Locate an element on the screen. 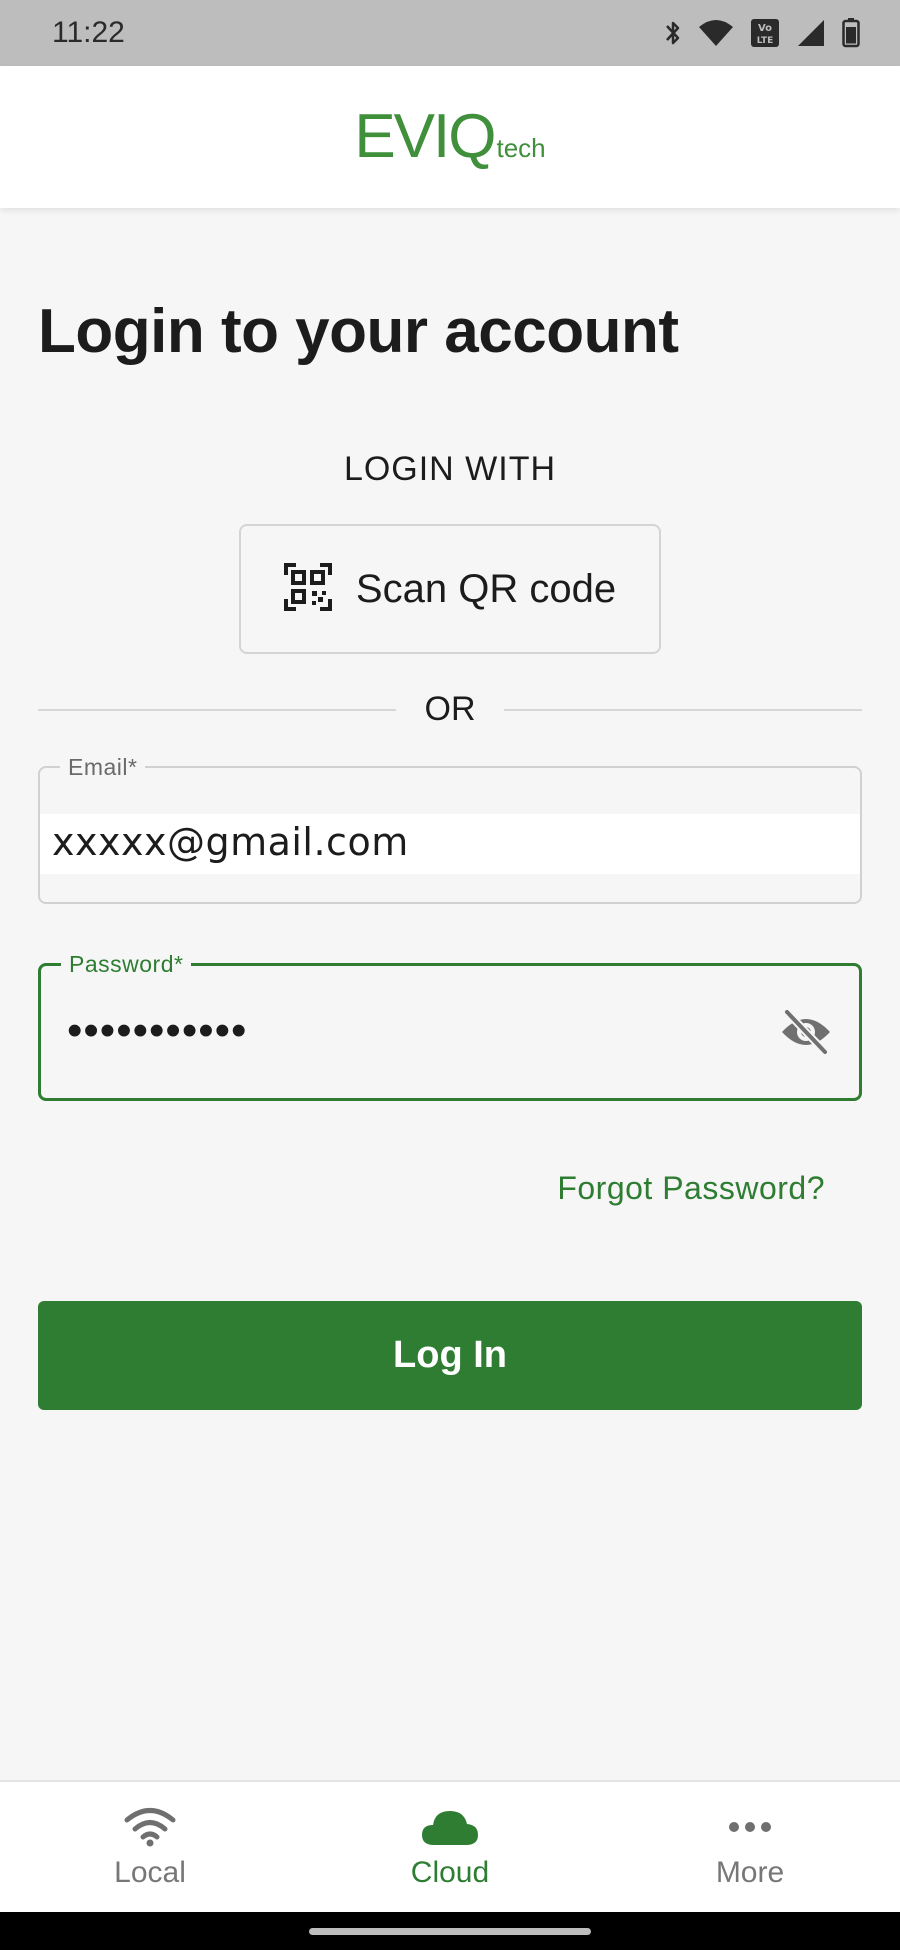  status-time: 11:22 is located at coordinates (88, 32).